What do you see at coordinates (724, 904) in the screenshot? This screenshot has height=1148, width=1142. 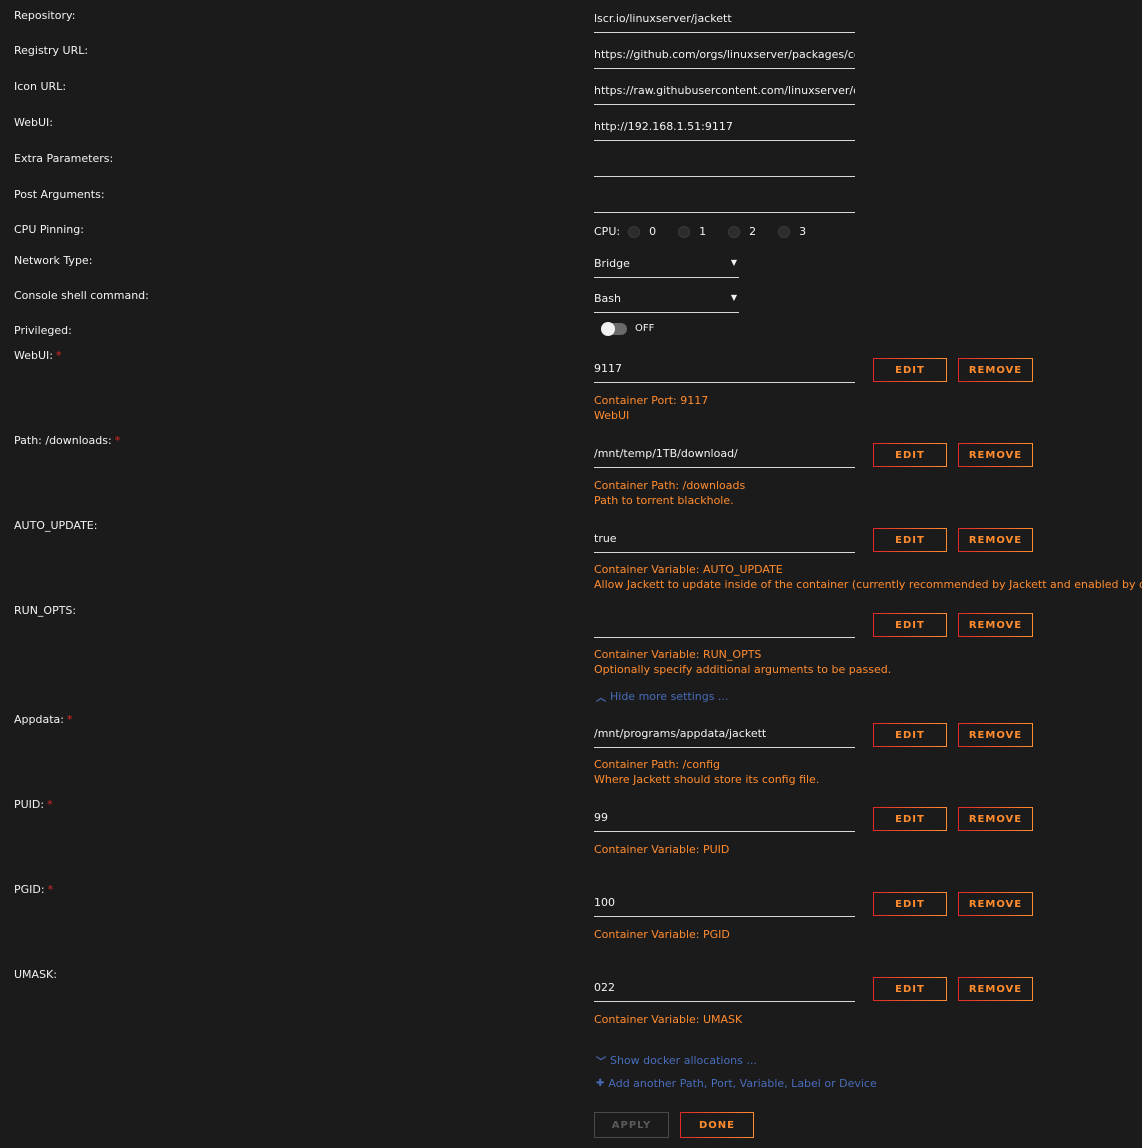 I see `config-pgid-input: 100` at bounding box center [724, 904].